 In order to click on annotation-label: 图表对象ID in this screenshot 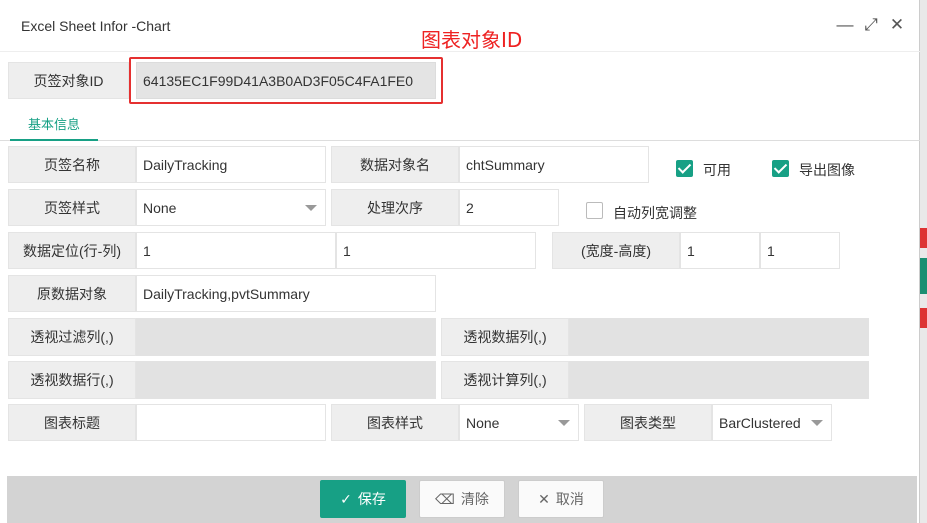, I will do `click(472, 40)`.